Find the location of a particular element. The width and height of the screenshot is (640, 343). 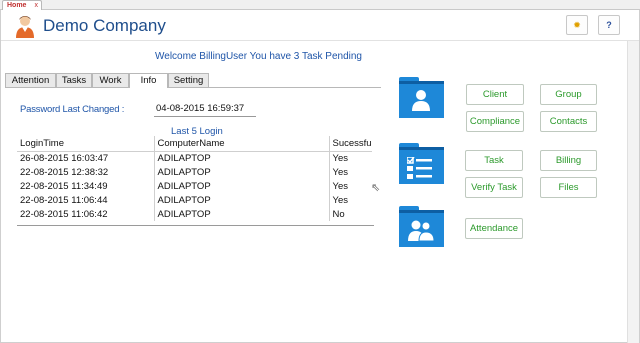

attendance-button: Attendance is located at coordinates (494, 228).